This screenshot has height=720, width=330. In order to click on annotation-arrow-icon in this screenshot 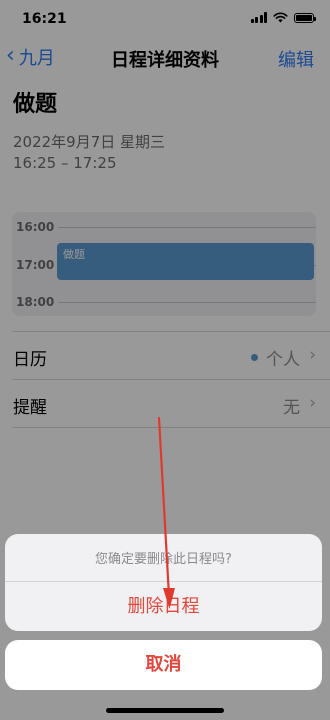, I will do `click(166, 512)`.